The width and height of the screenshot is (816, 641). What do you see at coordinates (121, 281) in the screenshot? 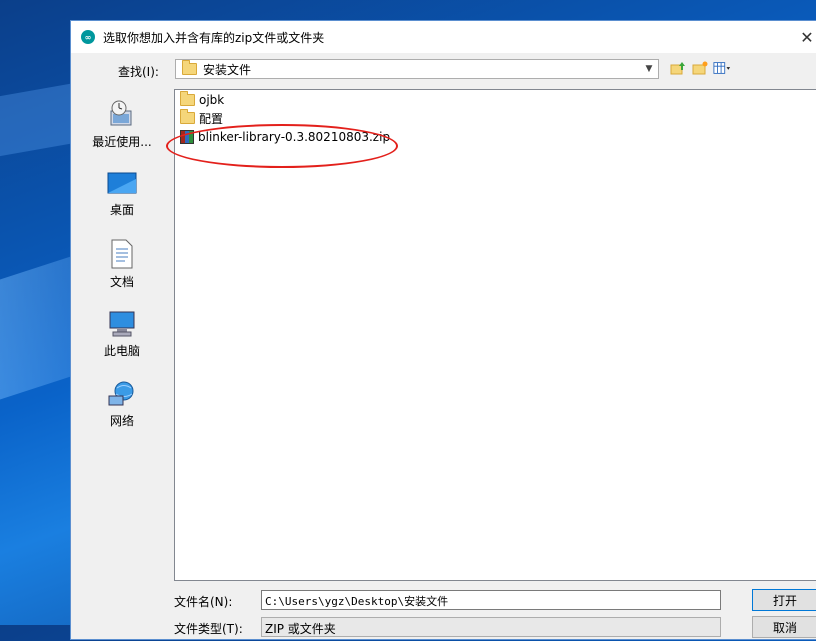
I see `place-documents-label: 文档` at bounding box center [121, 281].